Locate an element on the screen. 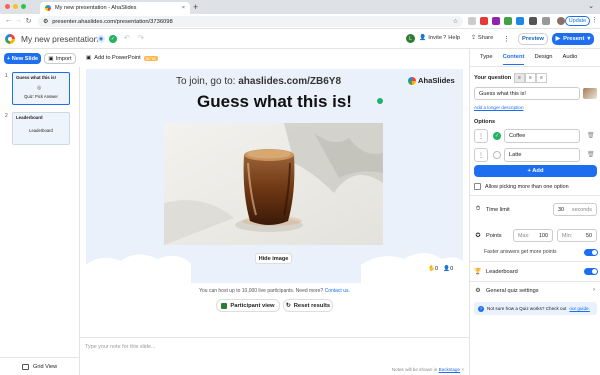 The width and height of the screenshot is (600, 375). grid-view-button: Grid View is located at coordinates (40, 366).